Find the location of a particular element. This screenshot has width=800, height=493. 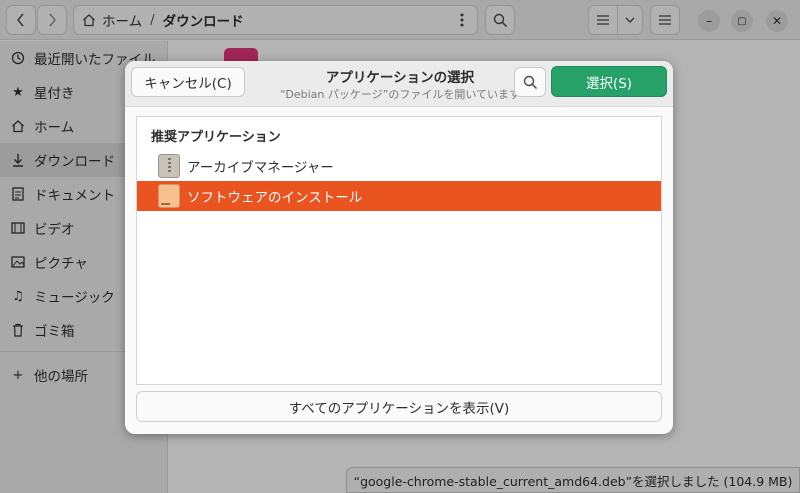

app-item-archive-manager: アーカイブマネージャー is located at coordinates (399, 166).